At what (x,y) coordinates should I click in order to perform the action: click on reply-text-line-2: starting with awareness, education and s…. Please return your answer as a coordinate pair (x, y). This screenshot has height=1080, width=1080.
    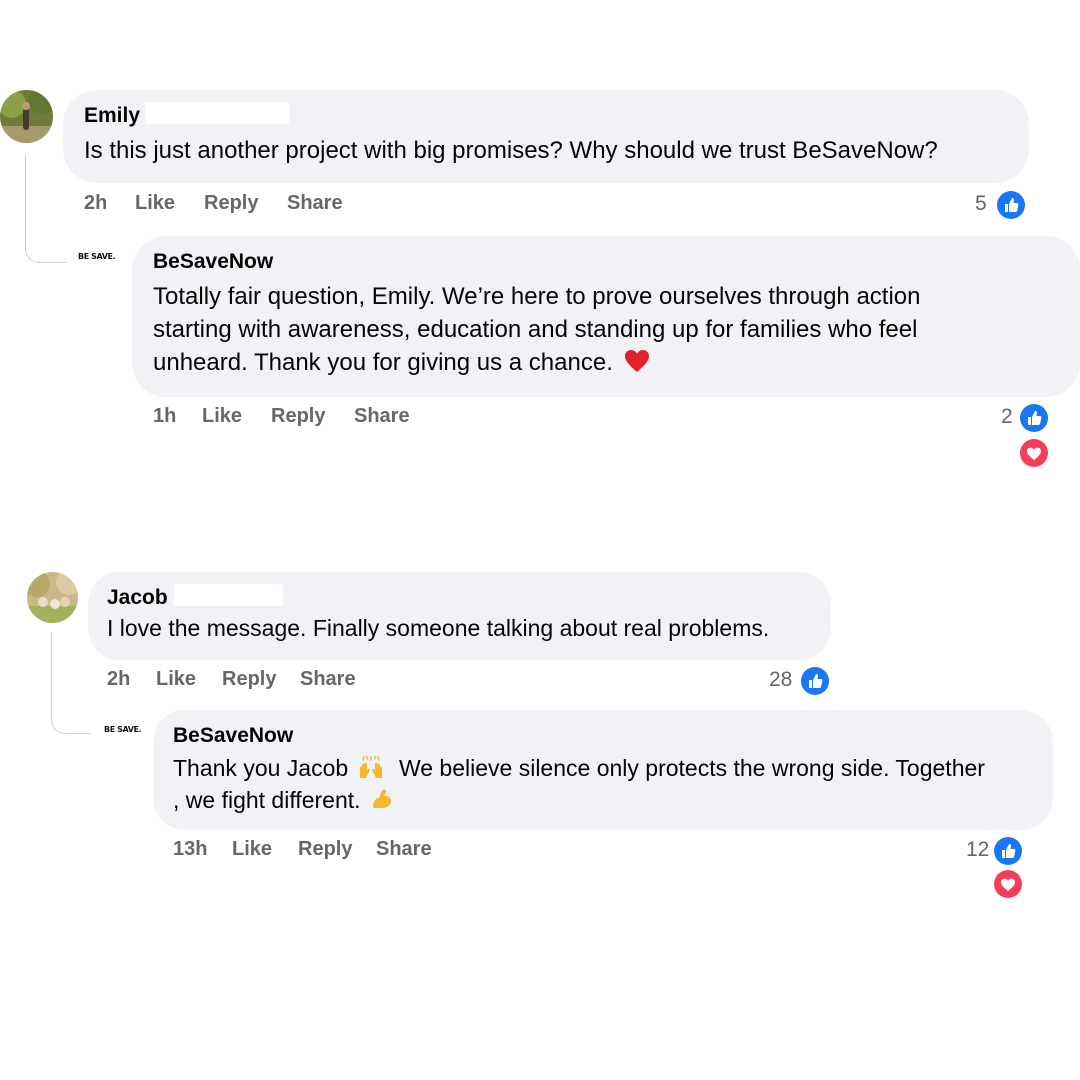
    Looking at the image, I should click on (535, 329).